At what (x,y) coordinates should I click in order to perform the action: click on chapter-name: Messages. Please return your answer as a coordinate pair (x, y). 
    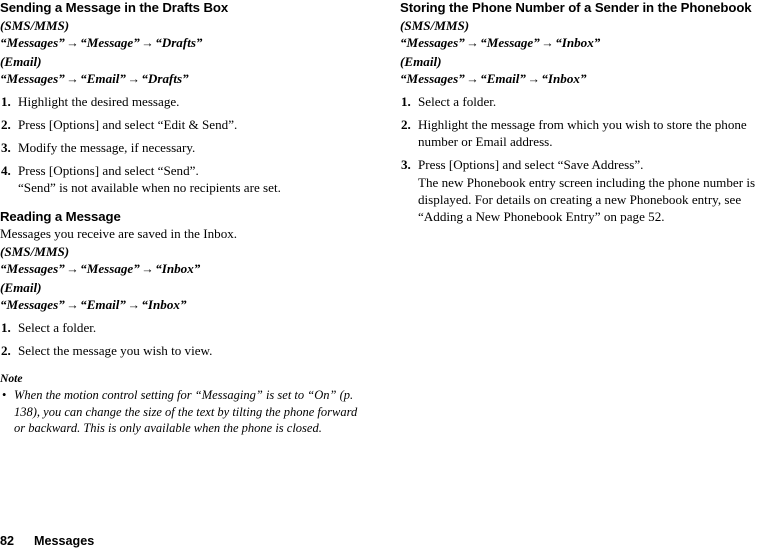
    Looking at the image, I should click on (64, 541).